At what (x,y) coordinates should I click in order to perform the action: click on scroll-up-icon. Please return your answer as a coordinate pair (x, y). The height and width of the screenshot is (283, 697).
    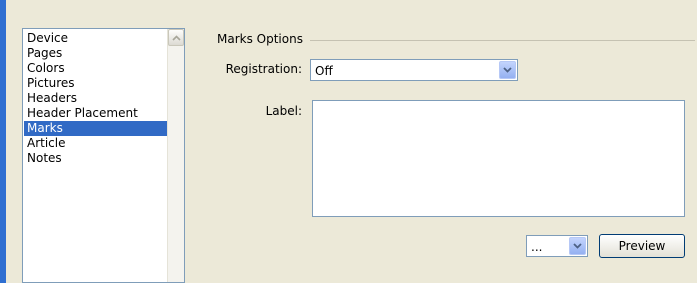
    Looking at the image, I should click on (176, 37).